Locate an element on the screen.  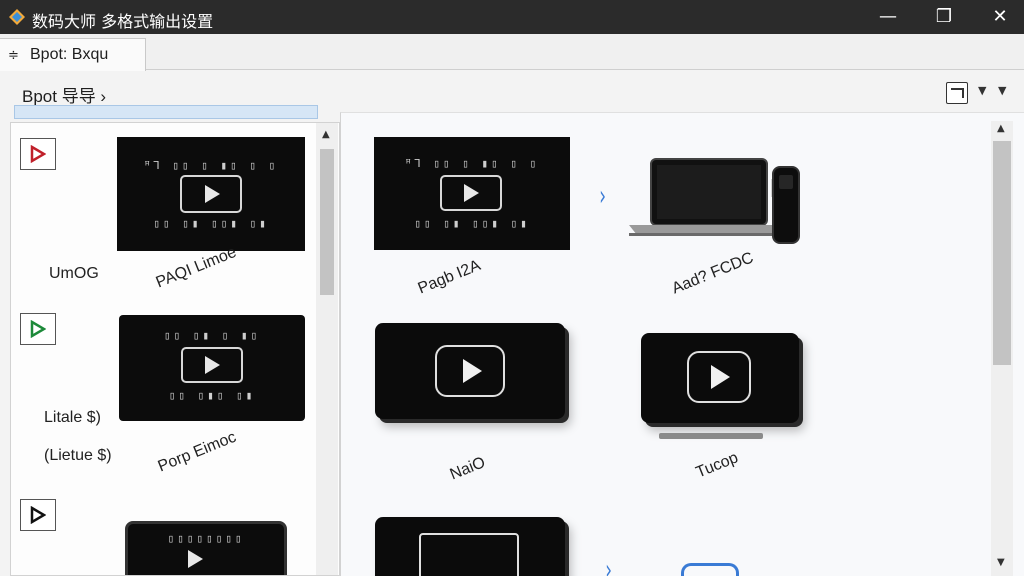
maximize-button: ❐ is located at coordinates (944, 17).